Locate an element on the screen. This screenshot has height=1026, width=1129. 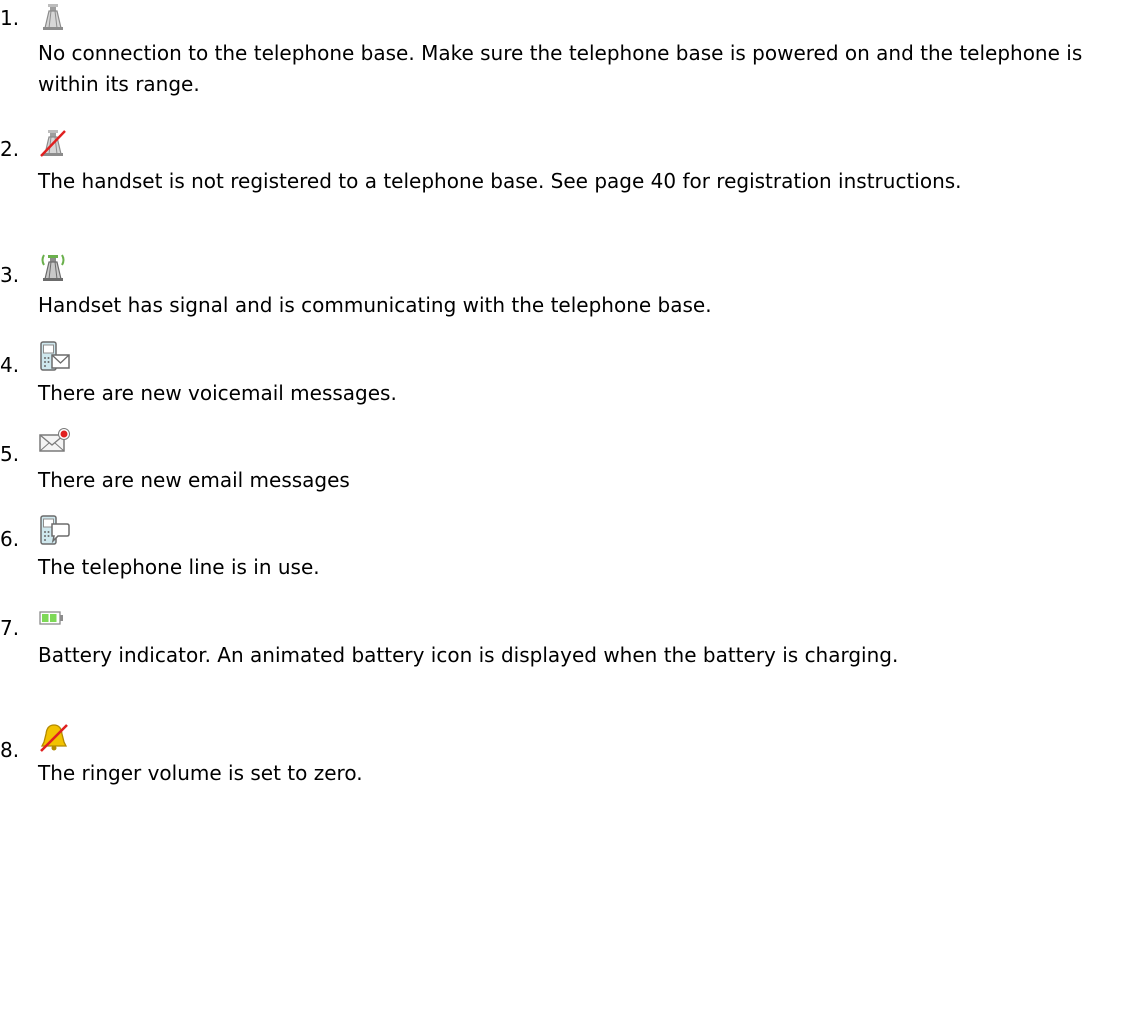
item-number: 6. is located at coordinates (10, 539).